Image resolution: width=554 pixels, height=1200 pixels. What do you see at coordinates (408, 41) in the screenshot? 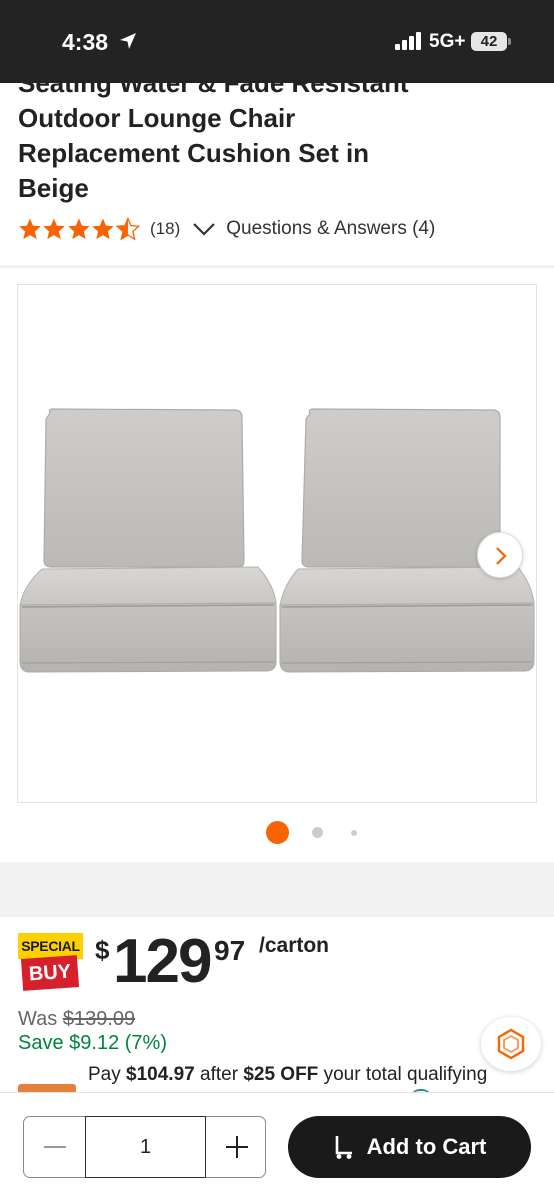
I see `cellular-signal-icon` at bounding box center [408, 41].